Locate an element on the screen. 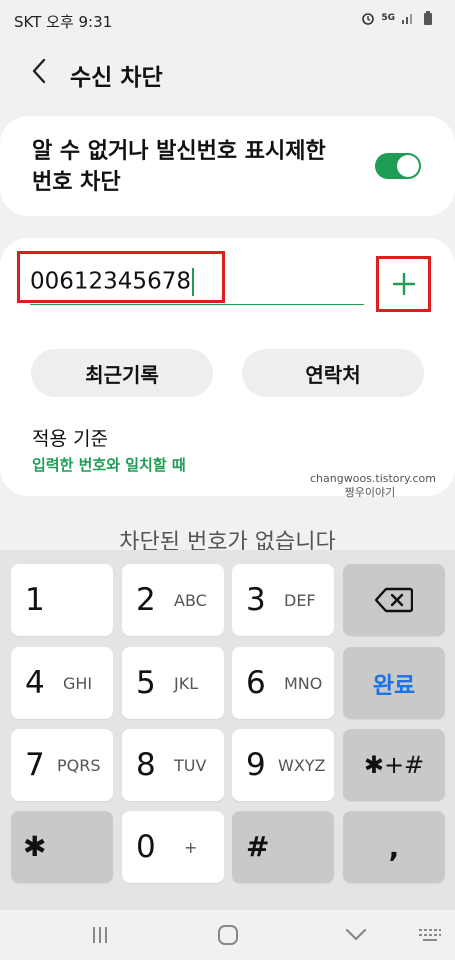  watermark-url: changwoos.tistory.com is located at coordinates (373, 478).